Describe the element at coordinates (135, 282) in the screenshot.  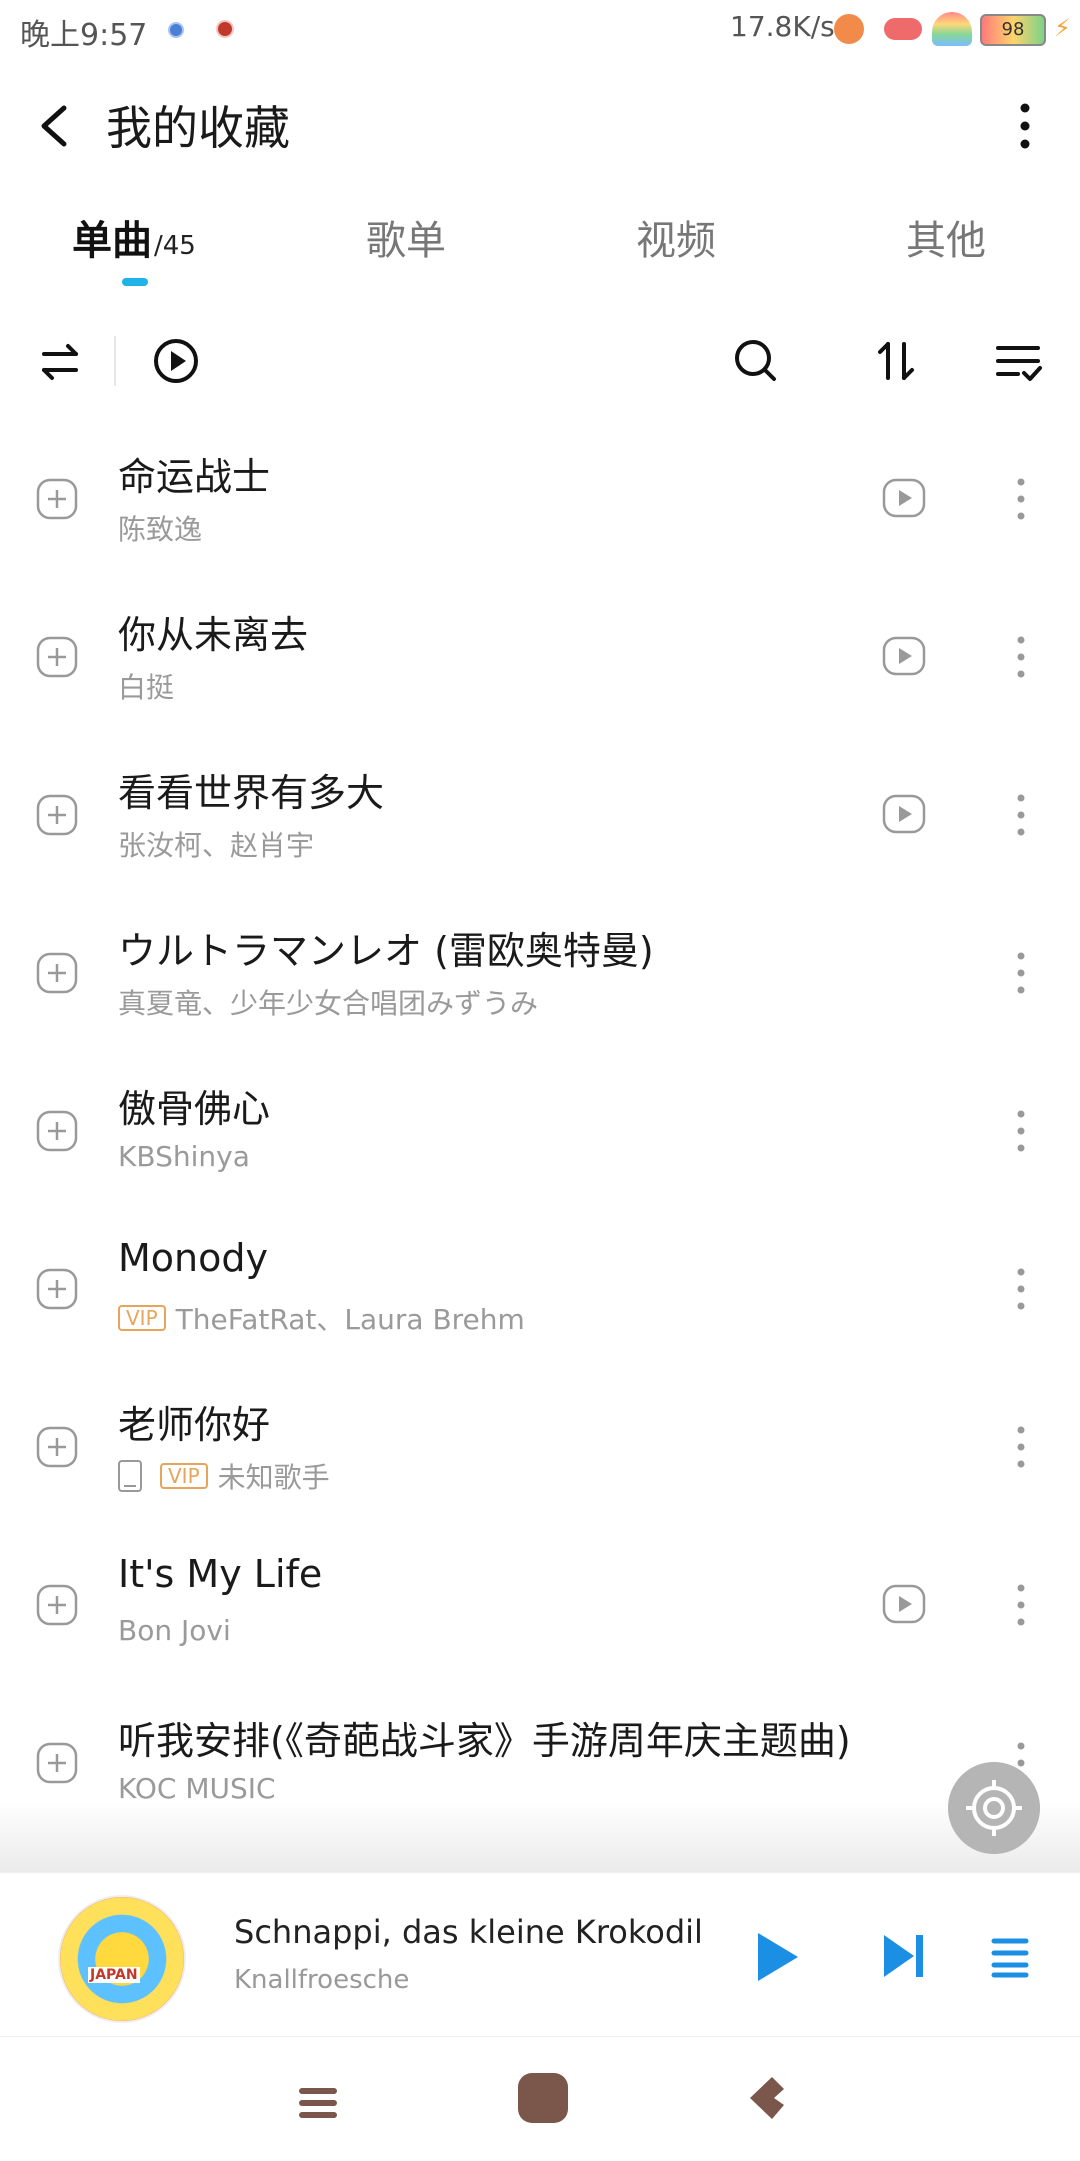
I see `tab-indicator` at that location.